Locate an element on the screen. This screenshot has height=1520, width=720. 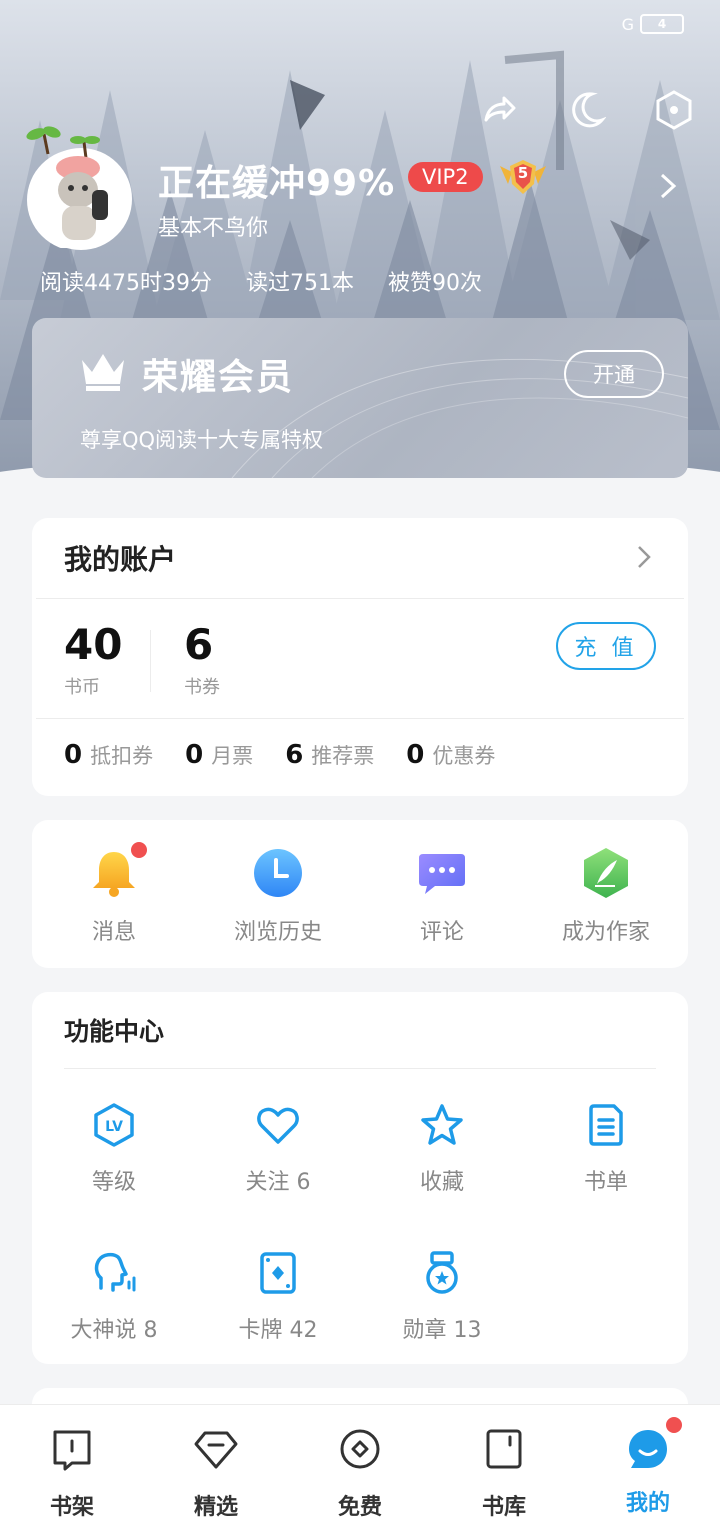
reading-stats: 阅读4475时39分 读过751本 被赞90次 is located at coordinates (261, 281).